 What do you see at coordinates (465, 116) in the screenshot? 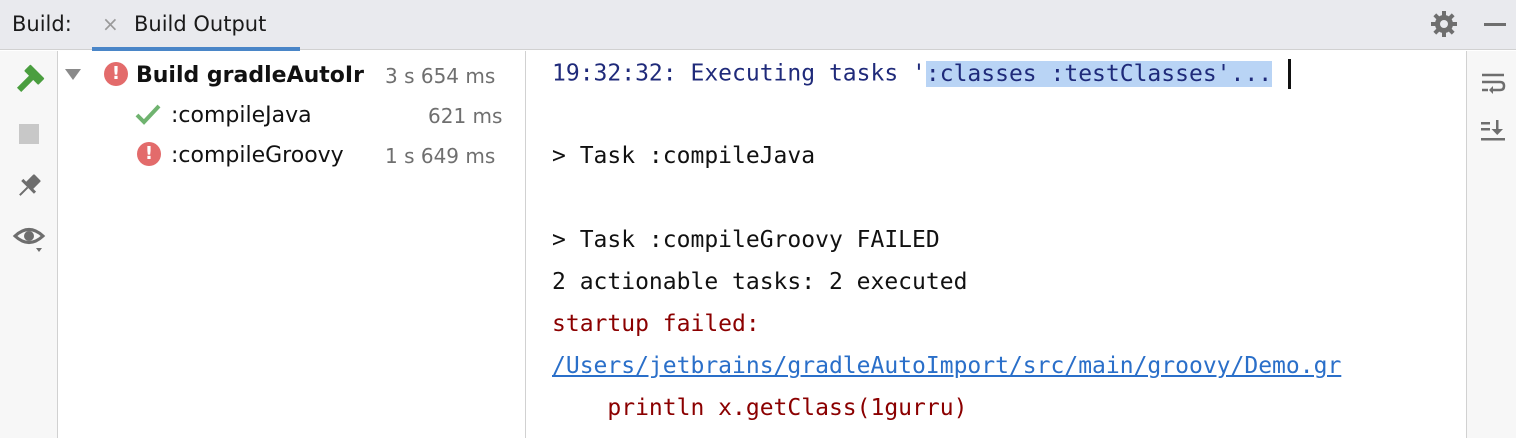
I see `tree-item-time: 621 ms` at bounding box center [465, 116].